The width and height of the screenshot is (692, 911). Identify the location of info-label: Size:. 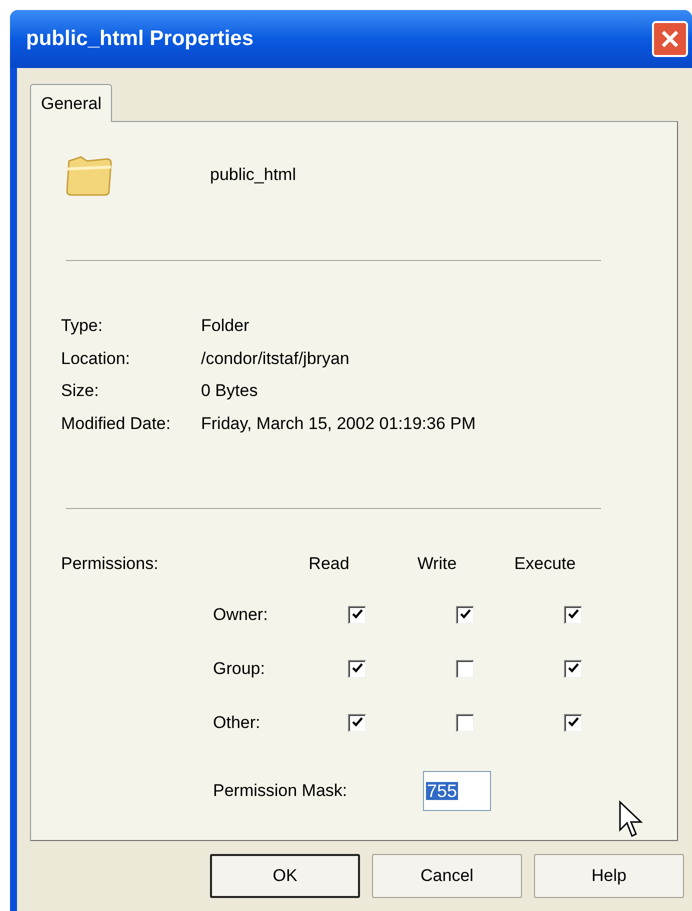
(80, 391).